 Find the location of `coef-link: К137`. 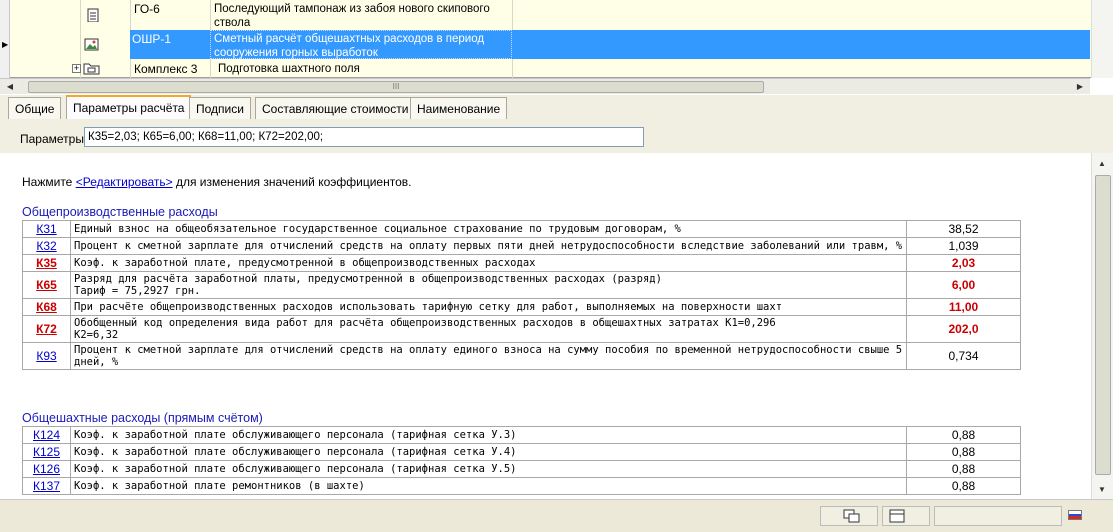

coef-link: К137 is located at coordinates (46, 486).